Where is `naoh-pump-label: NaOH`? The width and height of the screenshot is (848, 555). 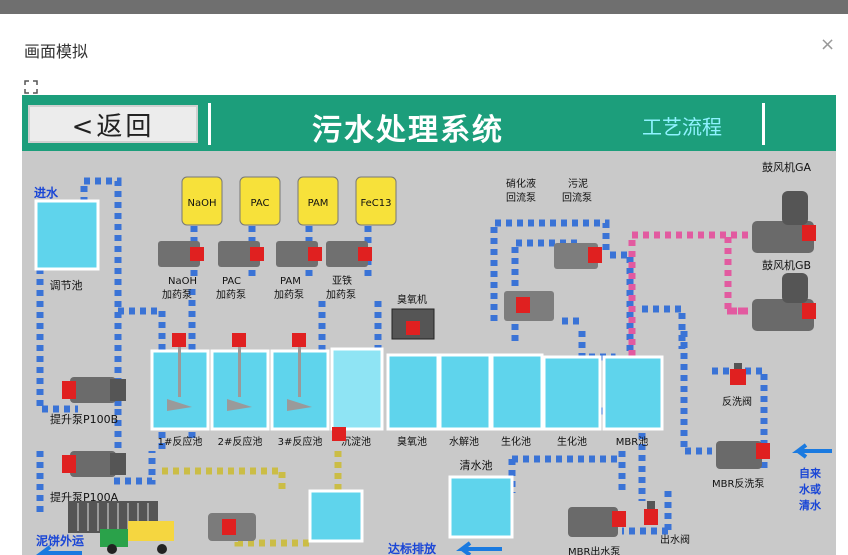
naoh-pump-label: NaOH is located at coordinates (182, 281).